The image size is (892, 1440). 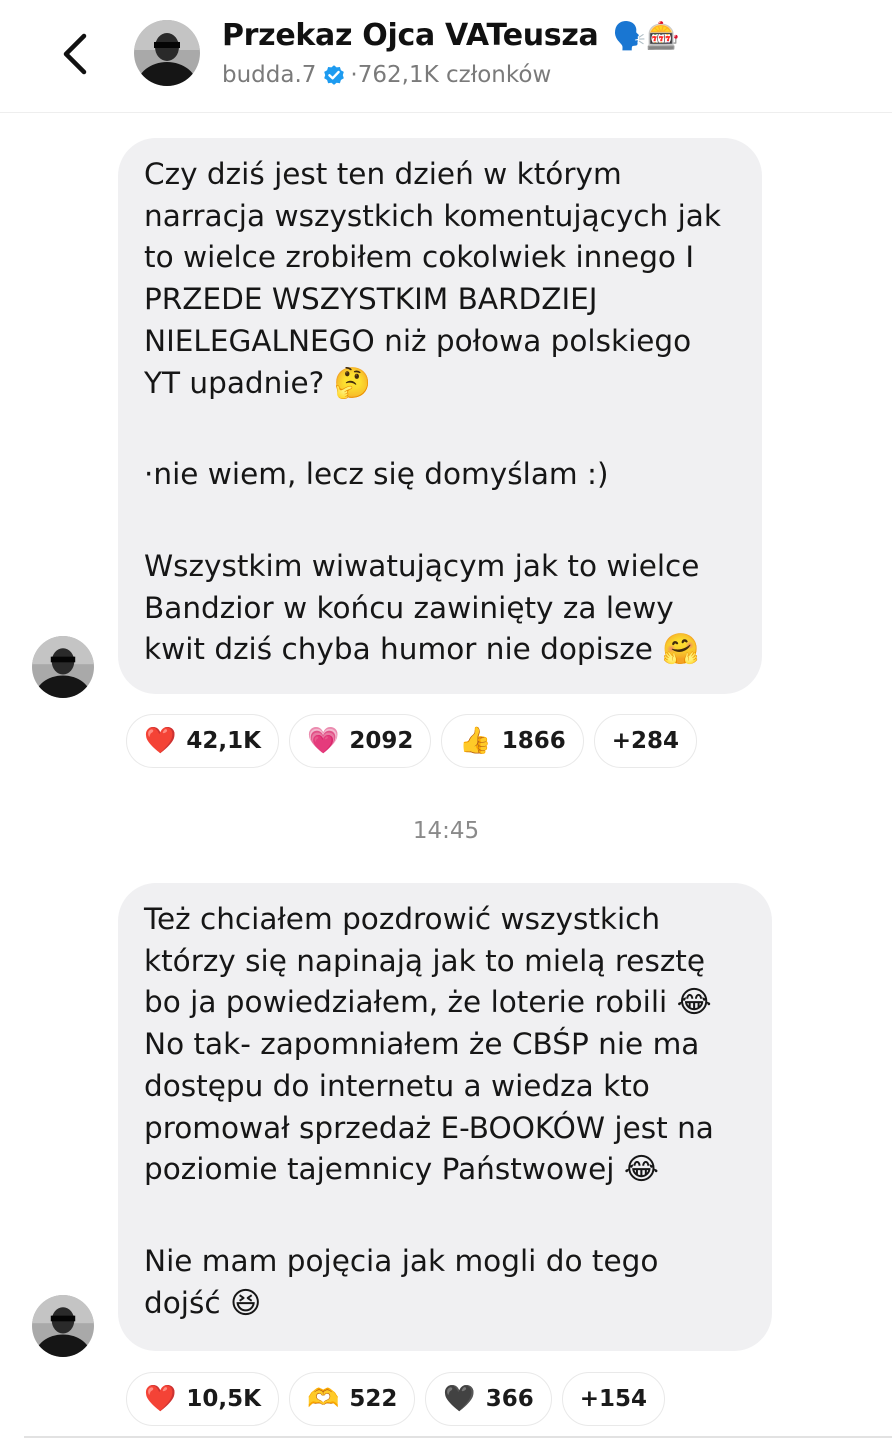 I want to click on message-timestamp: 14:45, so click(x=446, y=831).